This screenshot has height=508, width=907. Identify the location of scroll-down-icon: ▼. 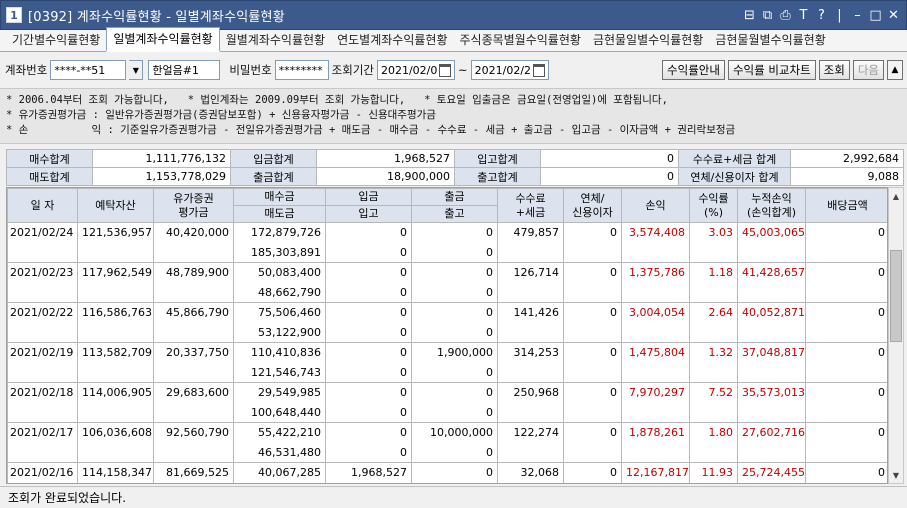
(896, 475).